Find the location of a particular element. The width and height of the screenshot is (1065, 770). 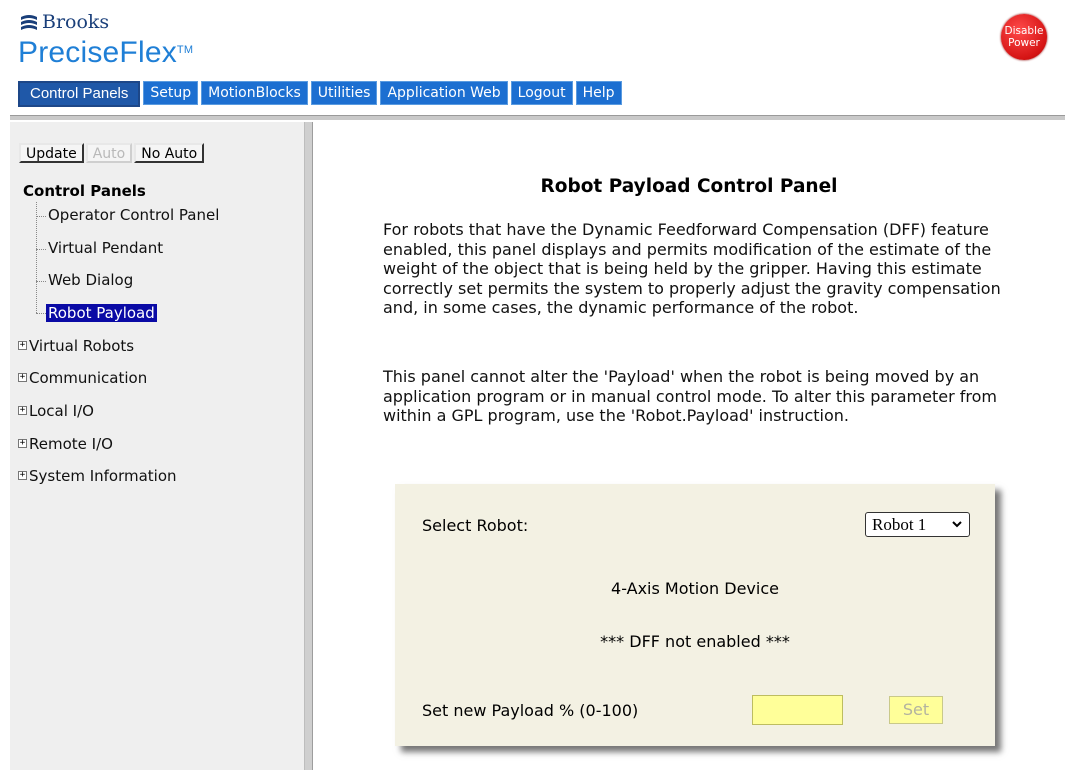

sidebar-group-label: System Information is located at coordinates (103, 476).